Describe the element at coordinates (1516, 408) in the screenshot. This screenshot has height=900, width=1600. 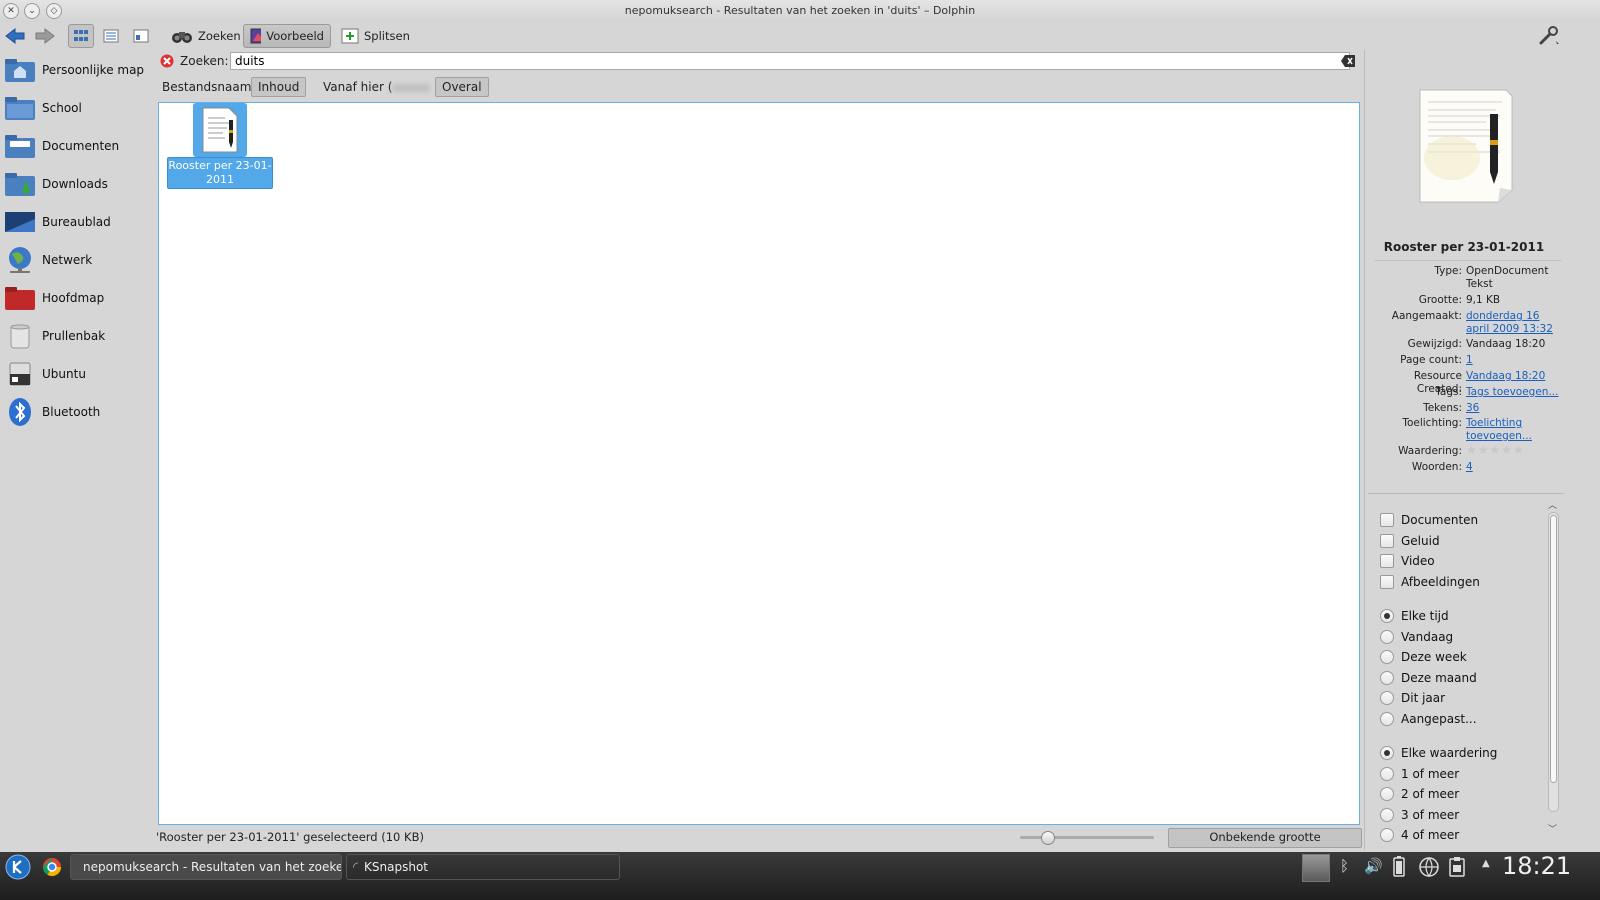
I see `info-value-link: 36` at that location.